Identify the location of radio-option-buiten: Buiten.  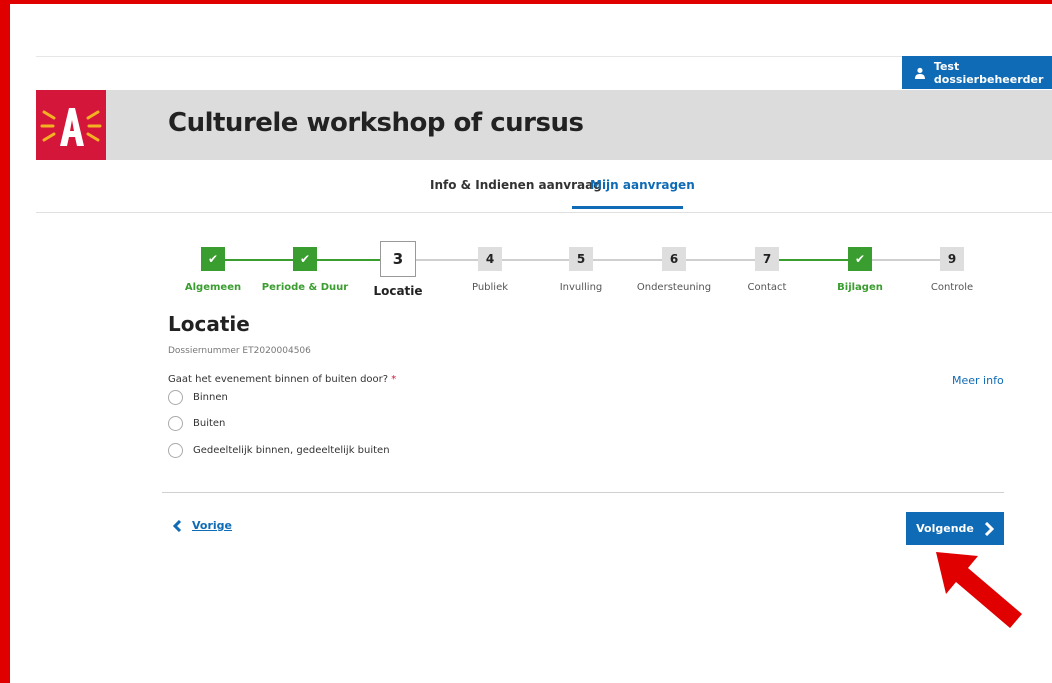
(196, 423).